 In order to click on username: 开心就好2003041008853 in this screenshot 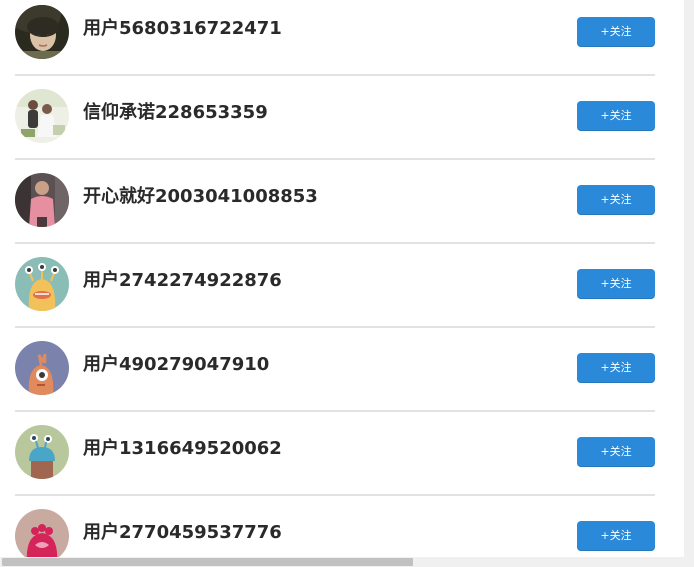, I will do `click(200, 195)`.